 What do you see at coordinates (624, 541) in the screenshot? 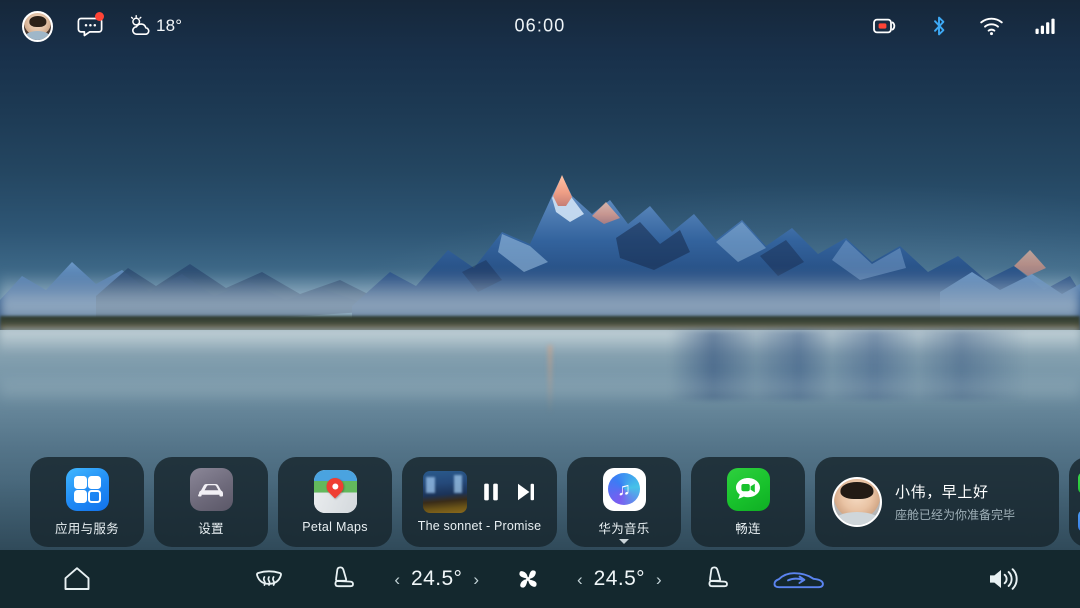
I see `chevron-down-icon` at bounding box center [624, 541].